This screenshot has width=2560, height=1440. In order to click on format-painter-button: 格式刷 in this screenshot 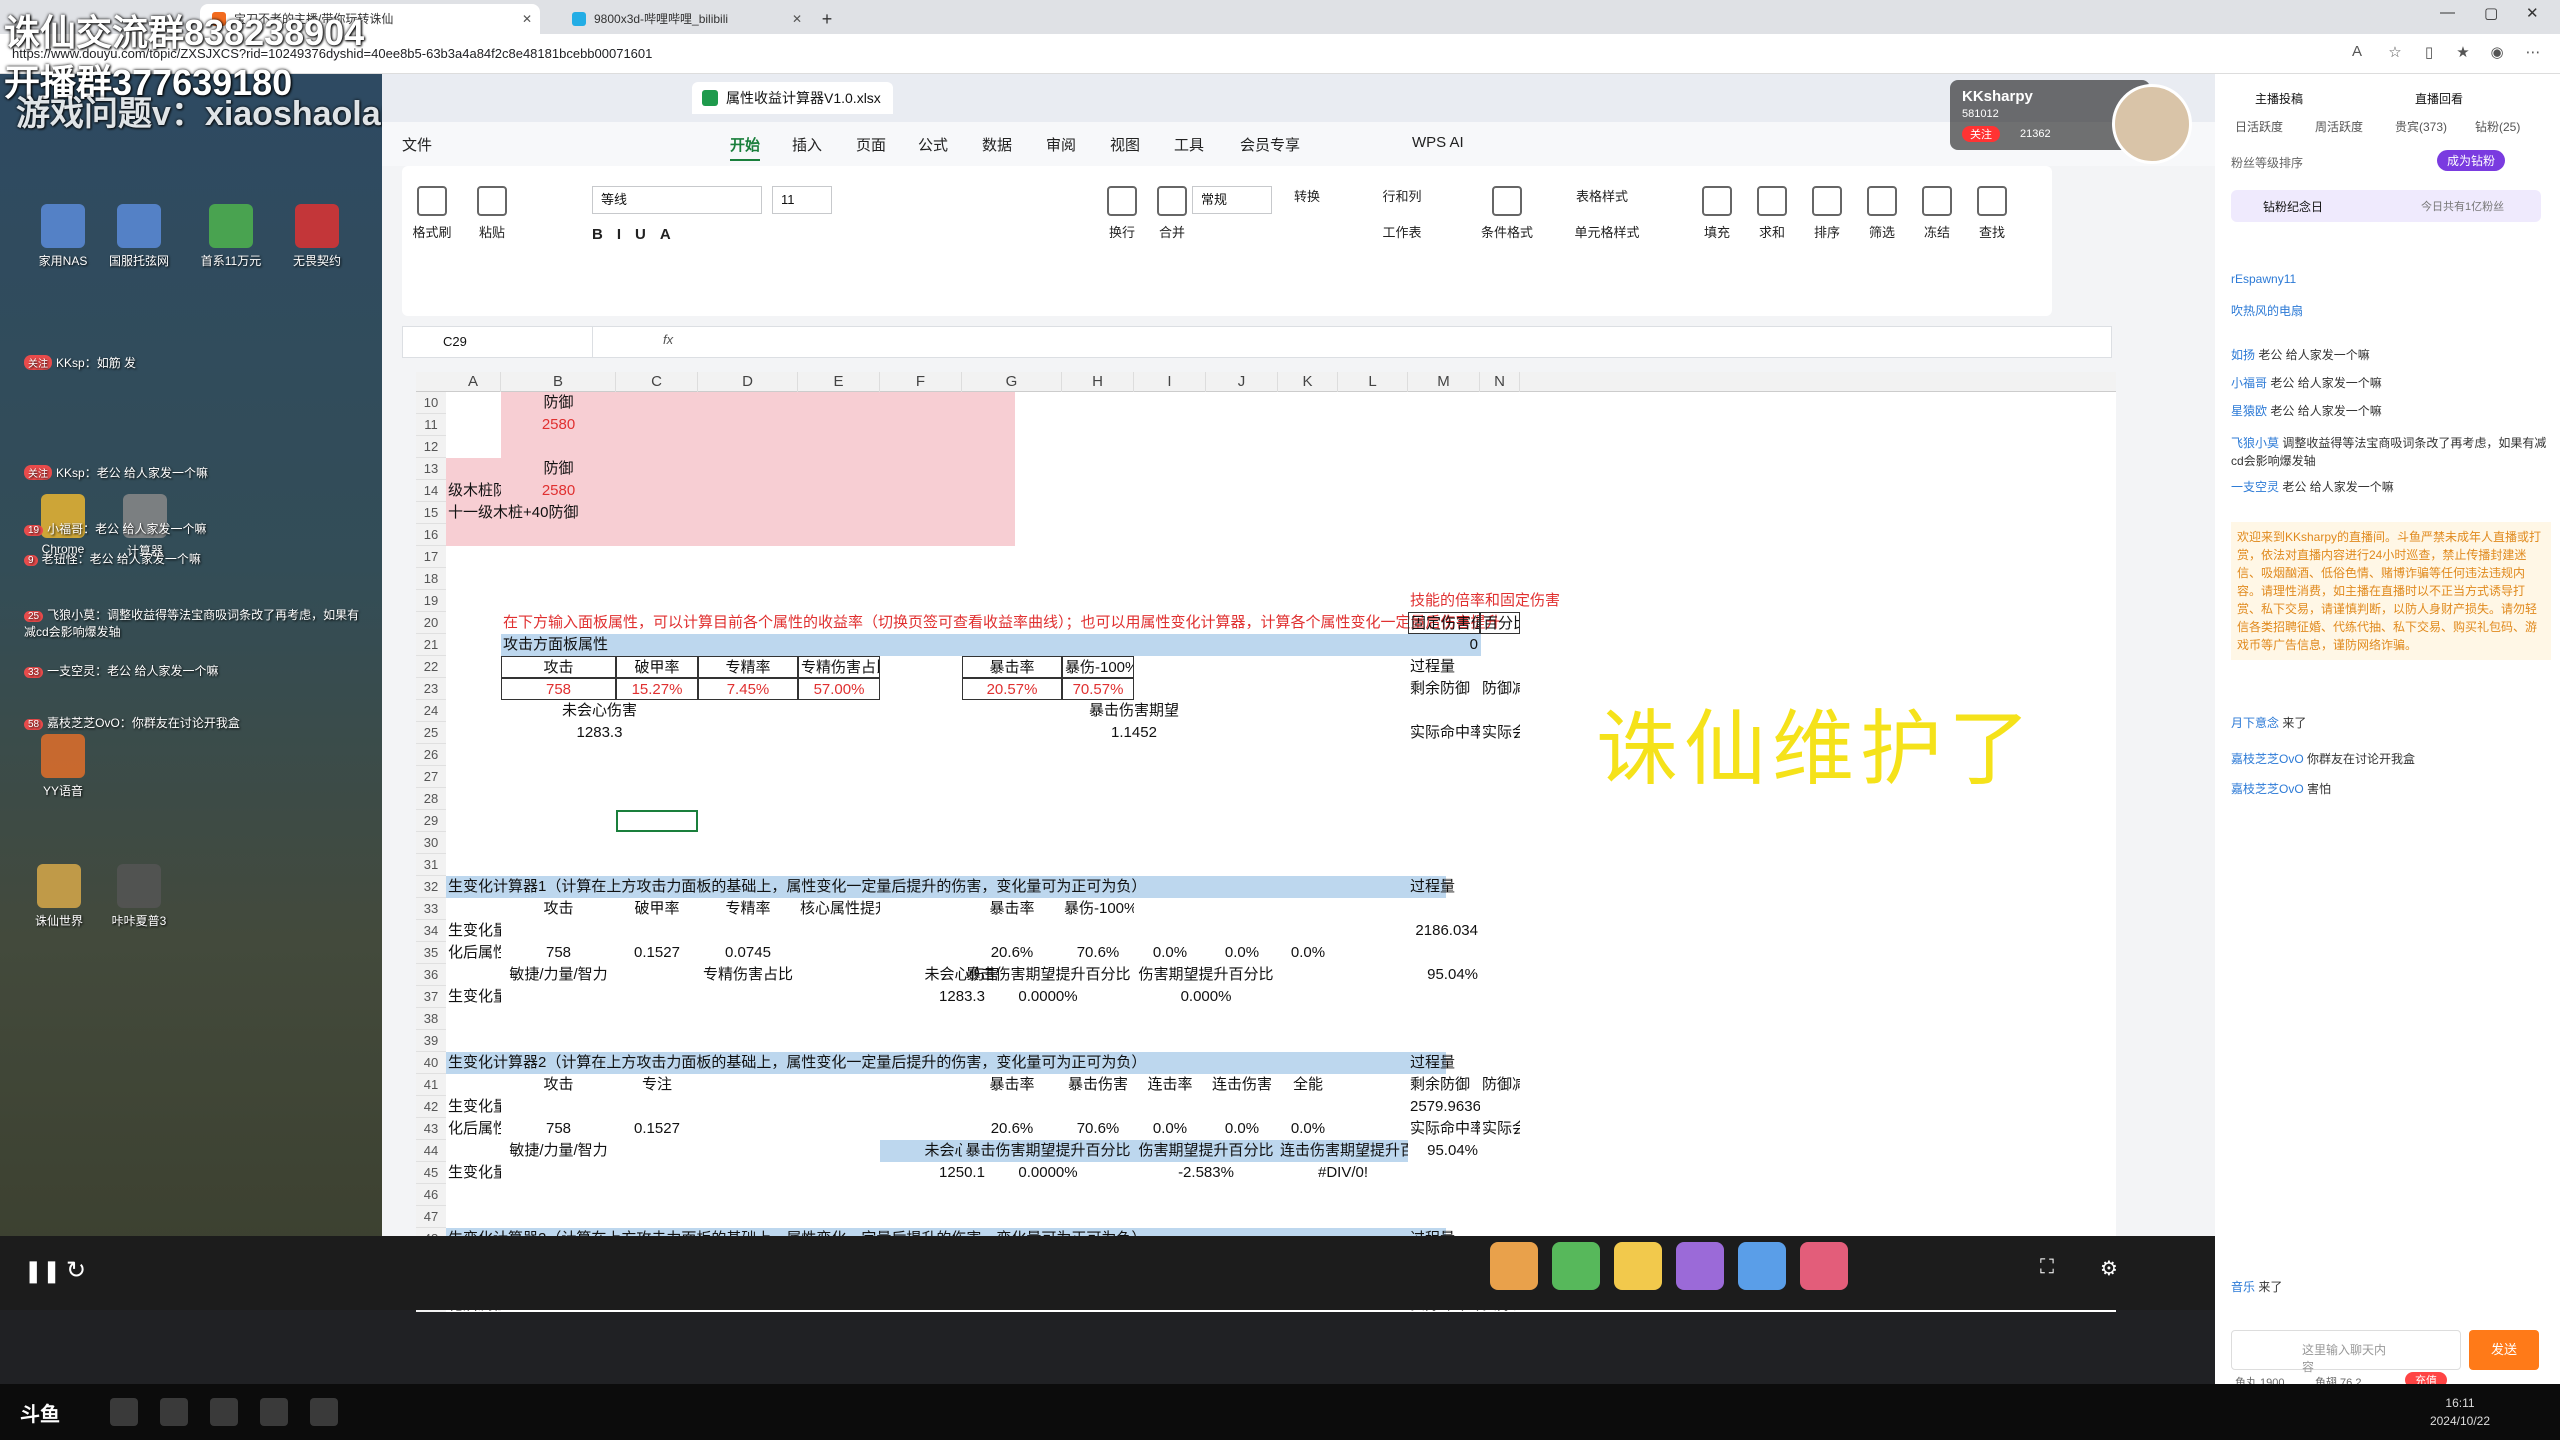, I will do `click(432, 213)`.